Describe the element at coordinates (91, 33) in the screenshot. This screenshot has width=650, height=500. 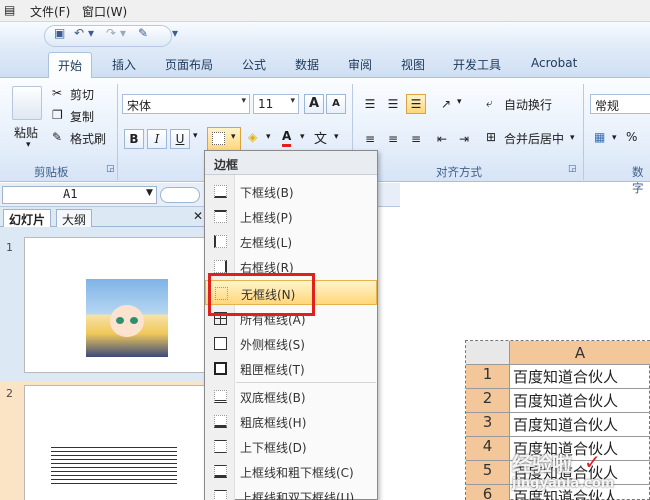
I see `undo-dropdown-icon: ▾` at that location.